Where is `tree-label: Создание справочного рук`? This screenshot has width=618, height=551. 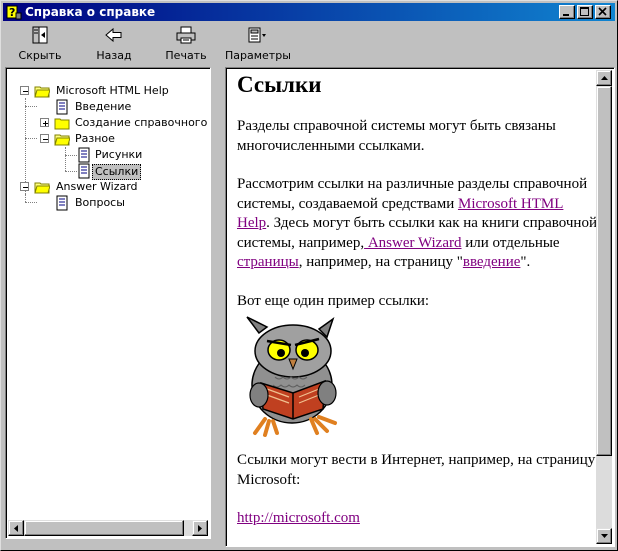
tree-label: Создание справочного рук is located at coordinates (142, 122).